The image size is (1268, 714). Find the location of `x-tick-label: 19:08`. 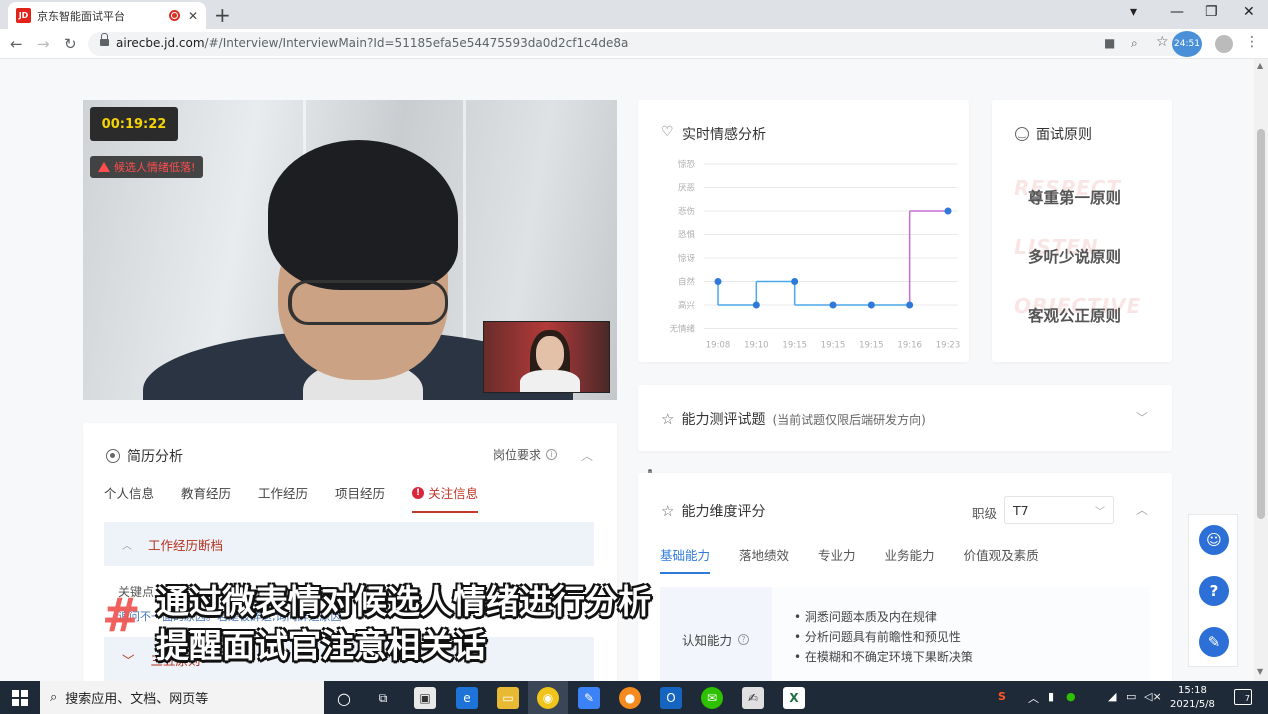

x-tick-label: 19:08 is located at coordinates (718, 346).